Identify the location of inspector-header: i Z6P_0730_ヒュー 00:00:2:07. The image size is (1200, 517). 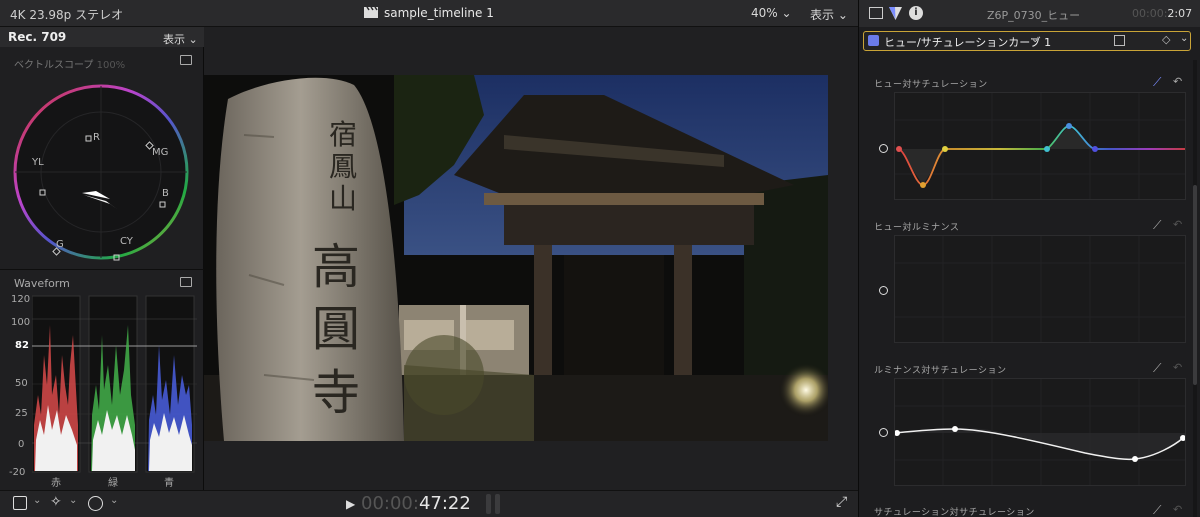
(1029, 13).